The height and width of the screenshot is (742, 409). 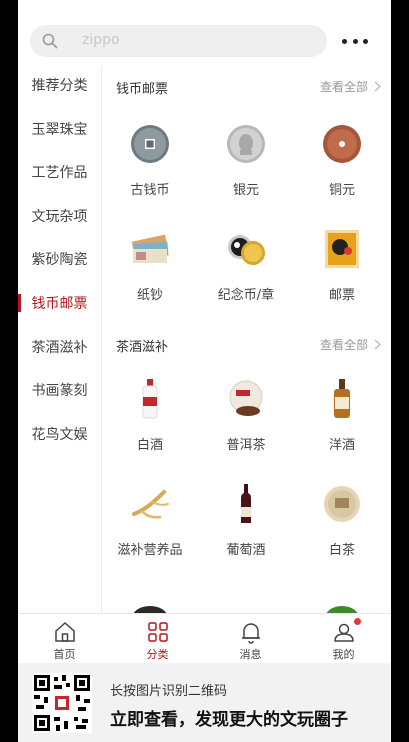 I want to click on sidebar-item-ceramics: 紫砂陶瓷, so click(x=59, y=260).